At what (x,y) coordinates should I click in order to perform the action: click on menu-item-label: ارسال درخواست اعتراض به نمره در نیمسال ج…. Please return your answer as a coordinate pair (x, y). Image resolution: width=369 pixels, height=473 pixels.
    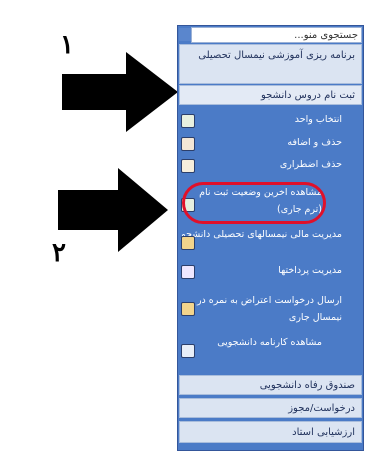
    Looking at the image, I should click on (269, 309).